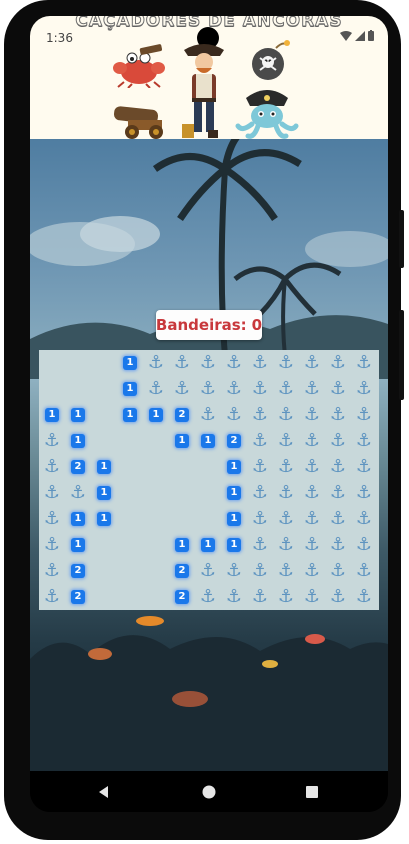  What do you see at coordinates (312, 792) in the screenshot?
I see `recents-icon` at bounding box center [312, 792].